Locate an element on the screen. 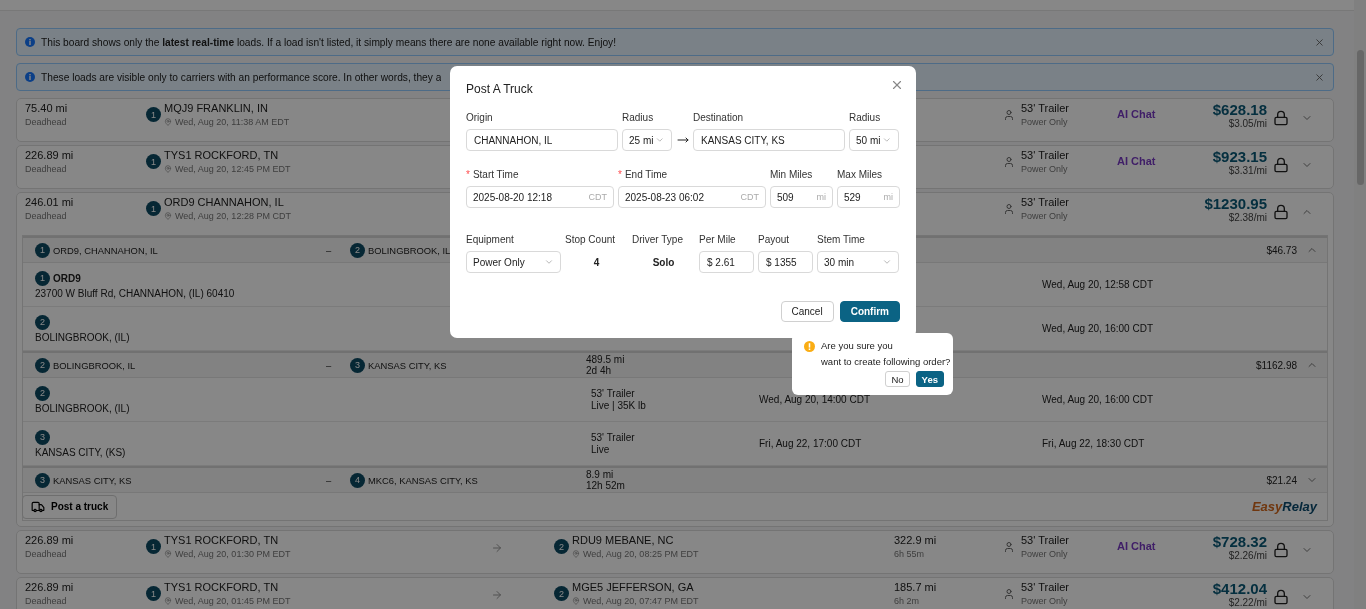 The height and width of the screenshot is (609, 1366). segment-price: $21.24 is located at coordinates (1281, 480).